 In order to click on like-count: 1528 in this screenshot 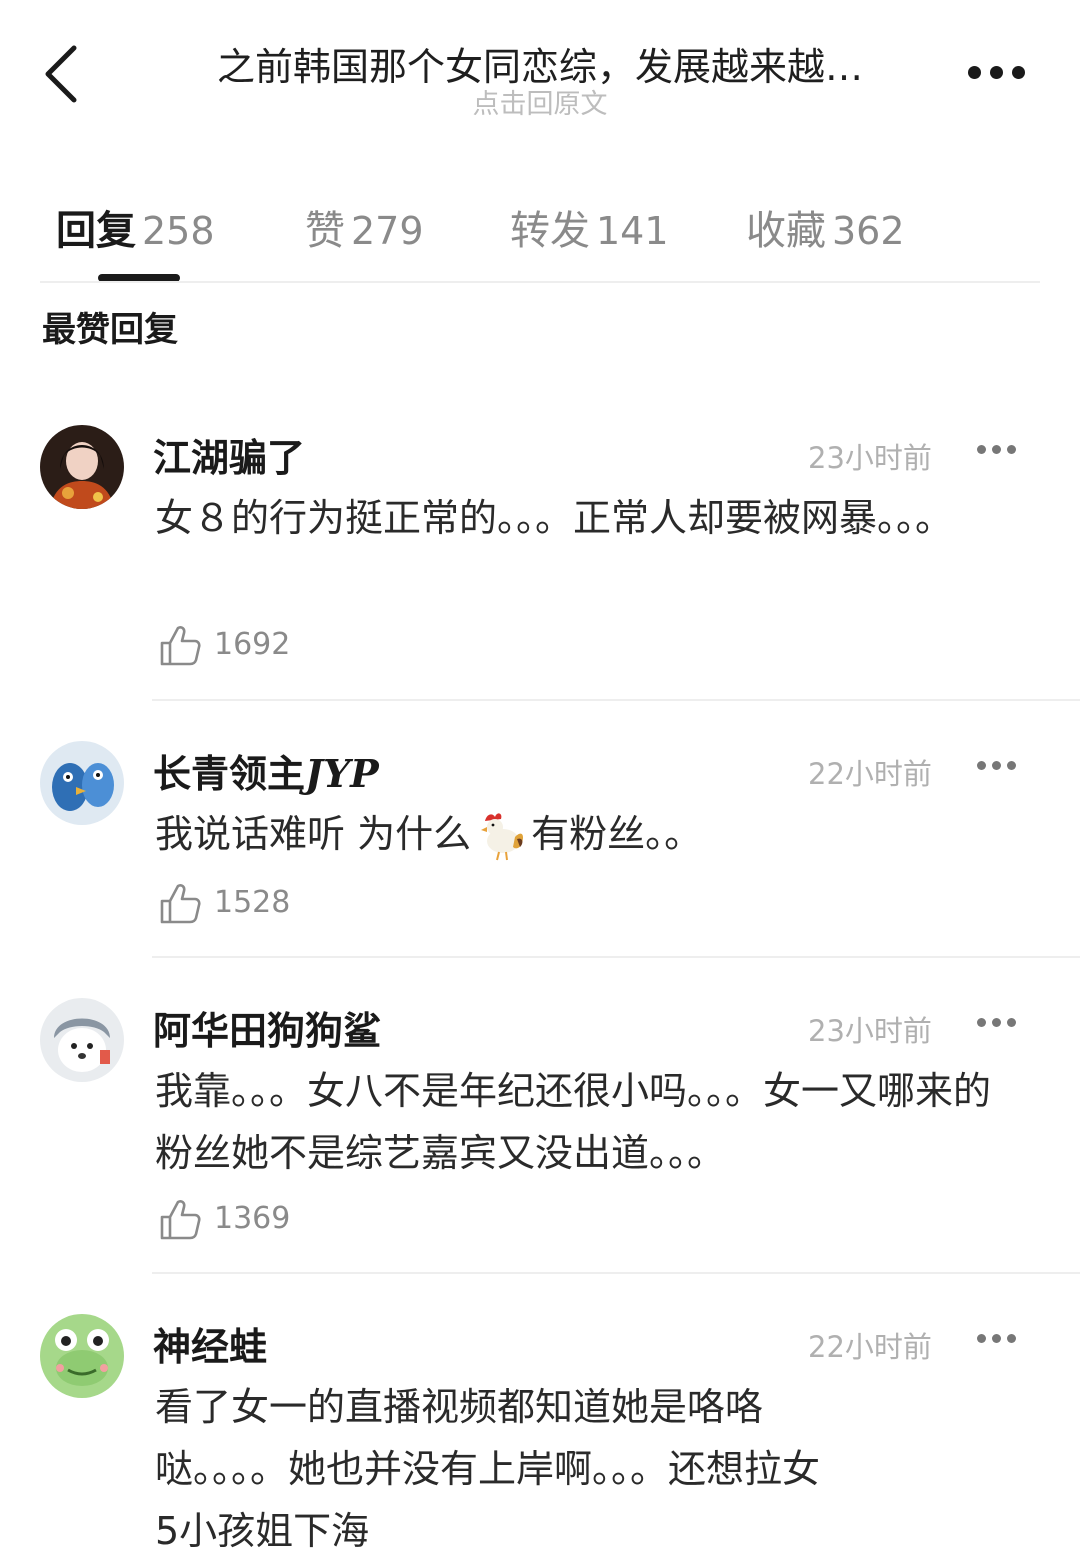, I will do `click(252, 902)`.